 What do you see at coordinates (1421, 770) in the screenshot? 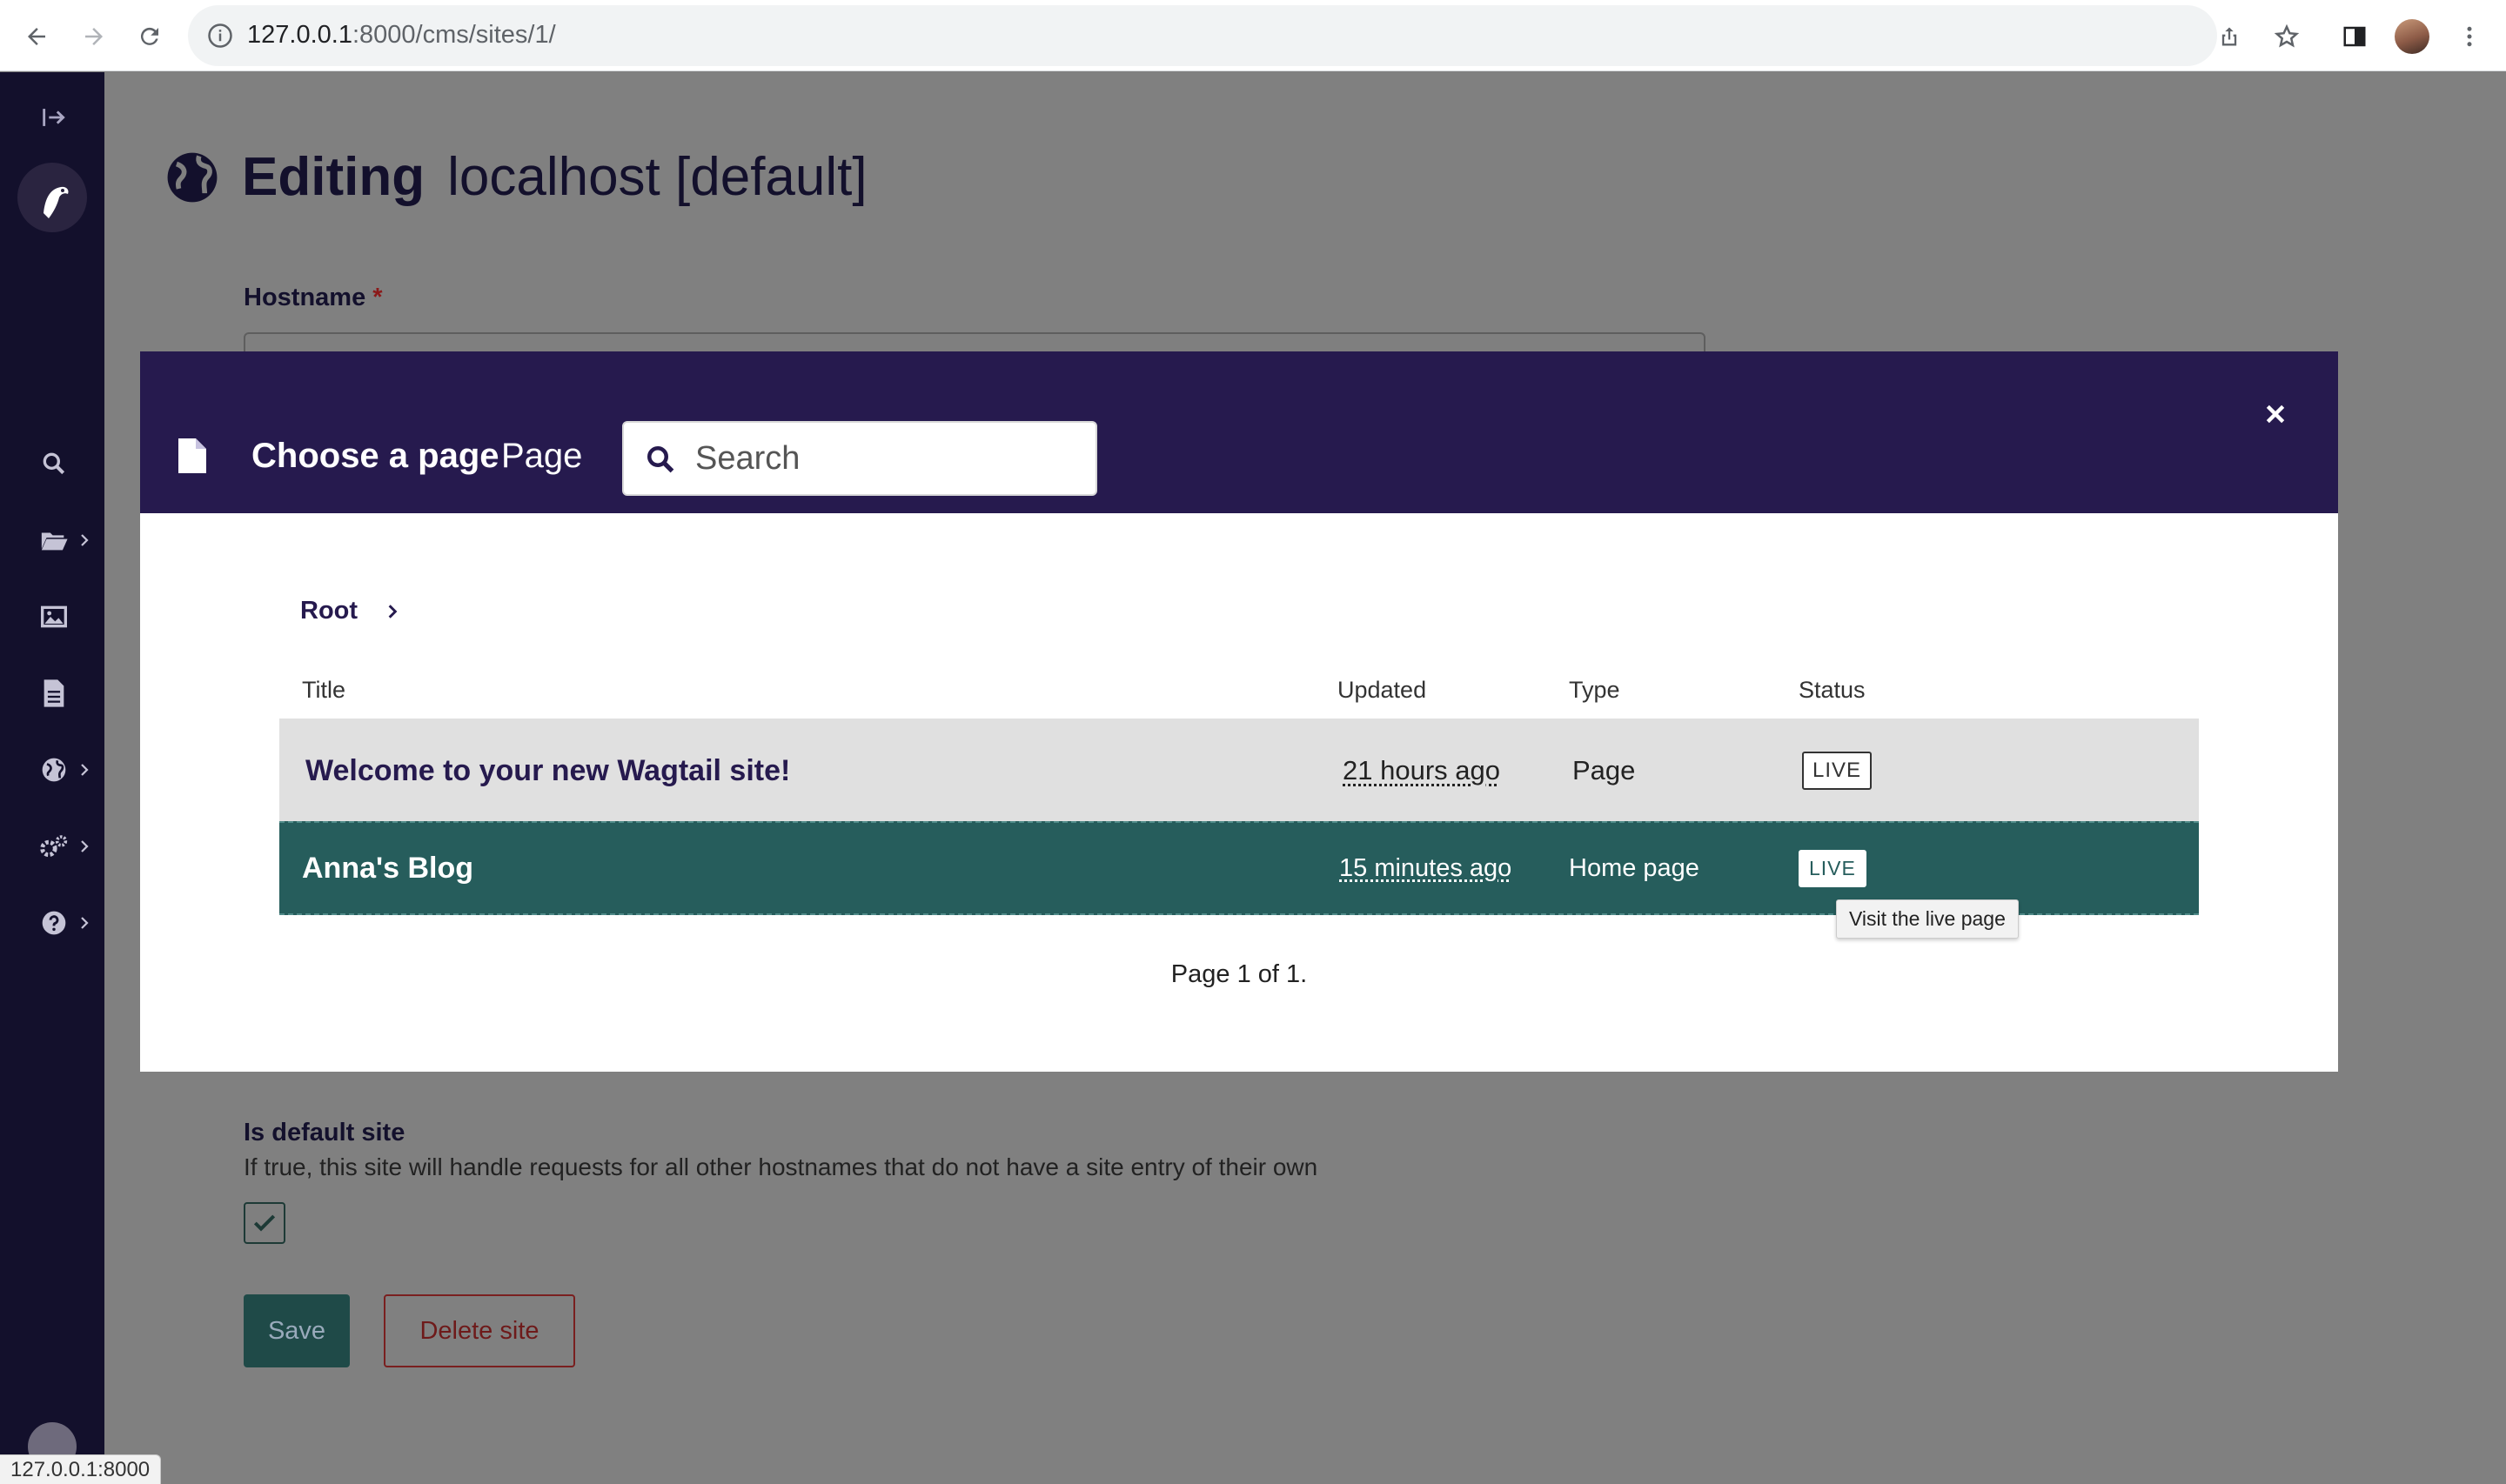
I see `row-updated: 21 hours ago` at bounding box center [1421, 770].